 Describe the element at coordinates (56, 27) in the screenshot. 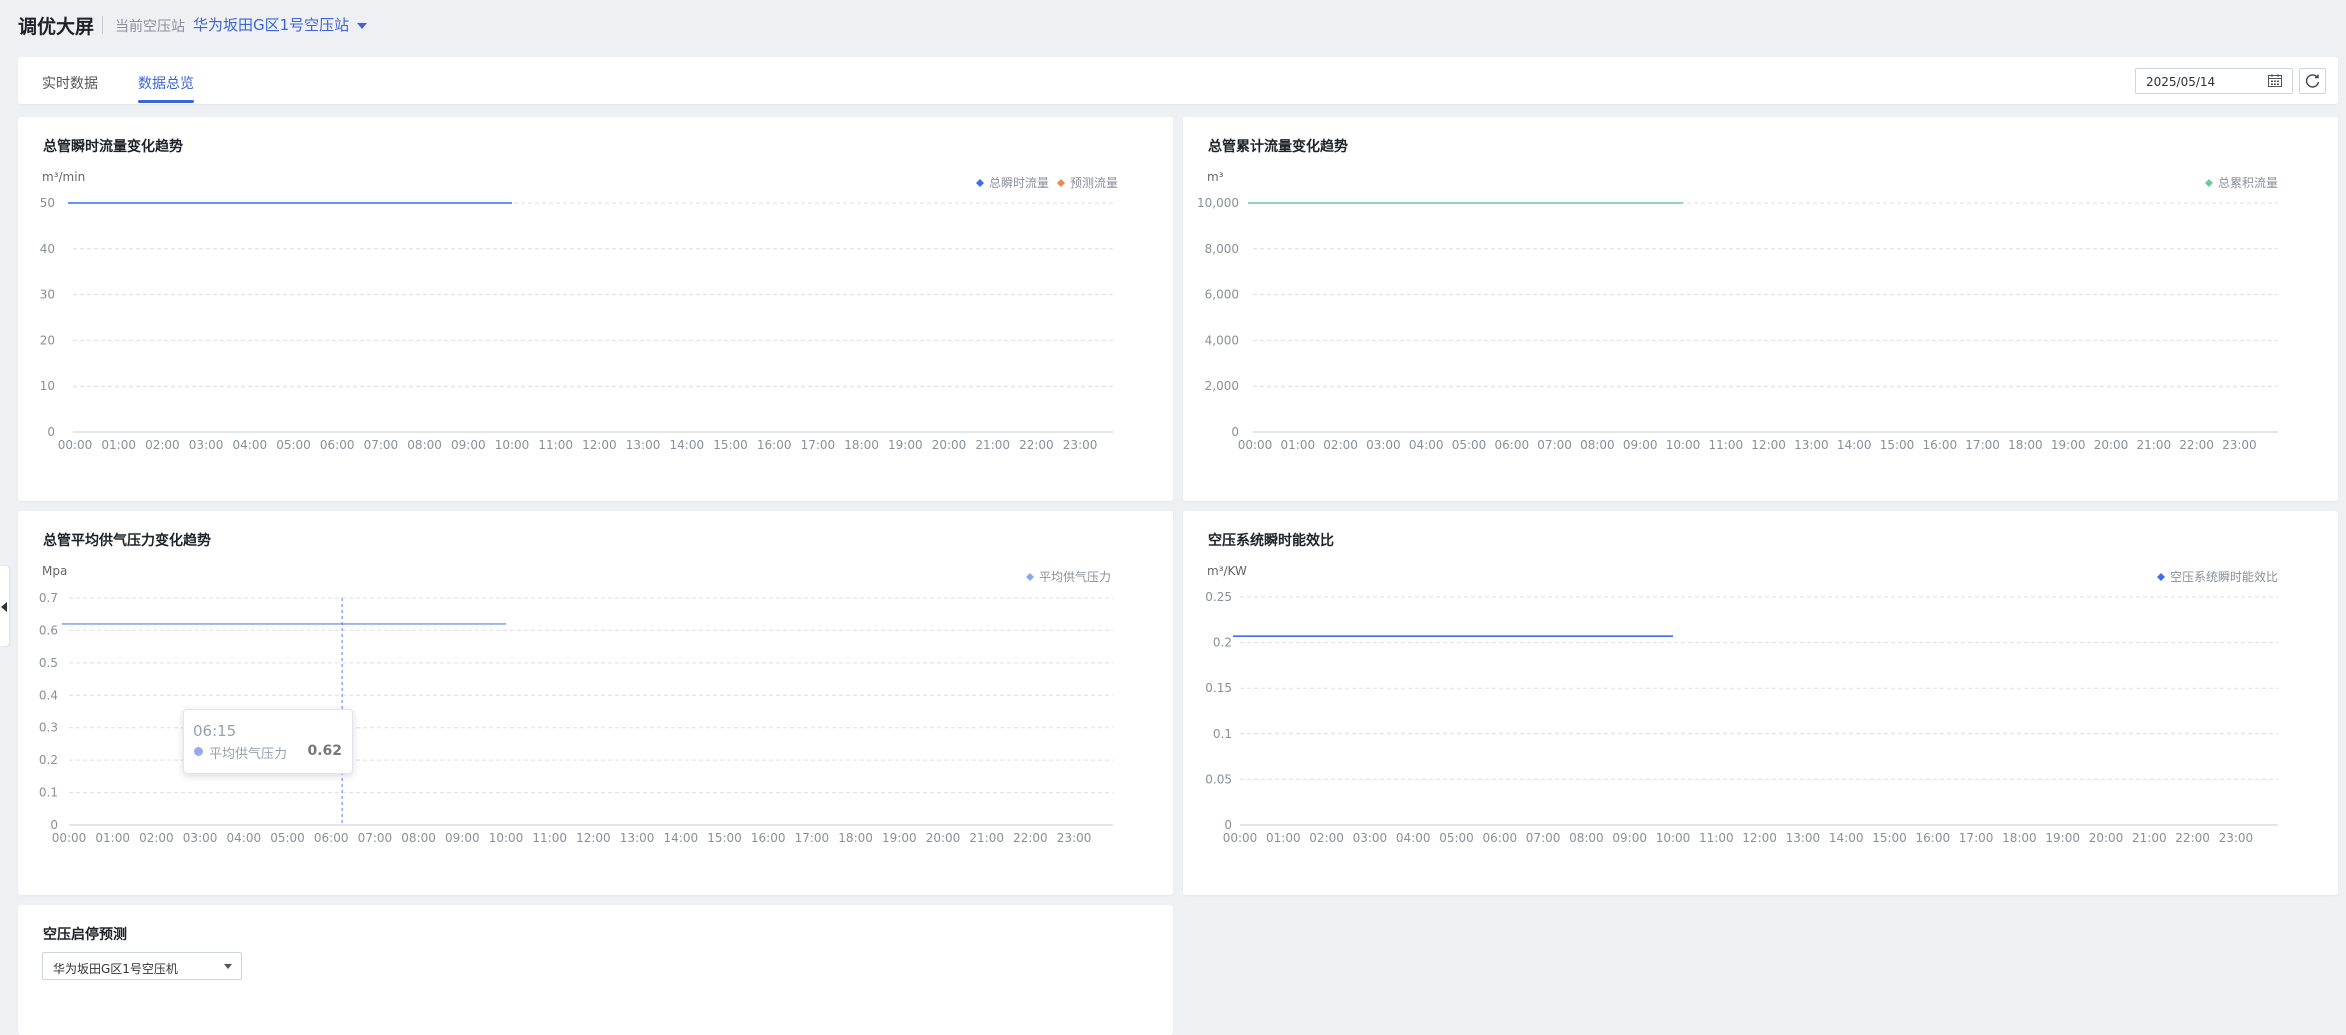

I see `app-title: 调优大屏` at that location.